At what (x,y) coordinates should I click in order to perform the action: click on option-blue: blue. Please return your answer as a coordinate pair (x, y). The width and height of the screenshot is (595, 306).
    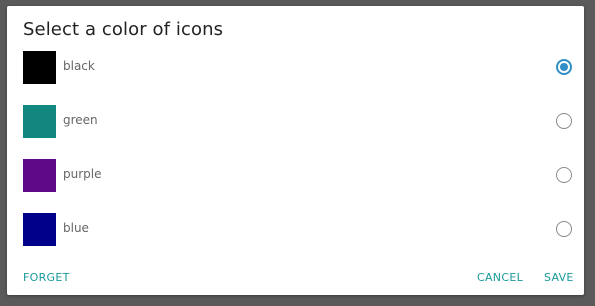
    Looking at the image, I should click on (295, 229).